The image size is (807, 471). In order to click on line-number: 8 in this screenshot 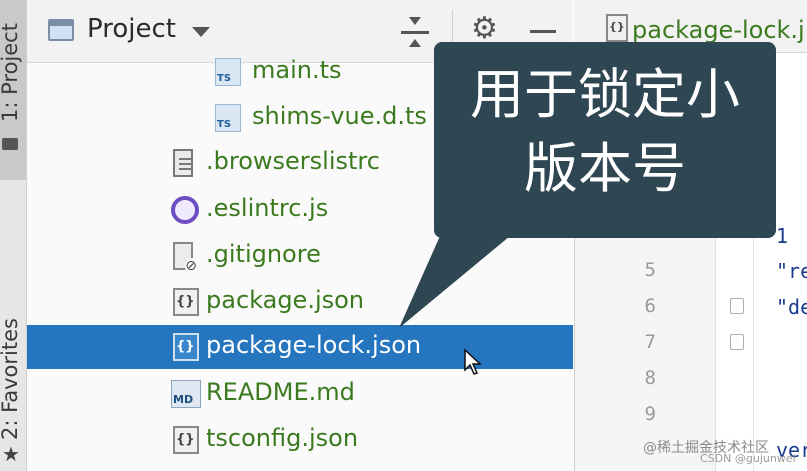, I will do `click(650, 378)`.